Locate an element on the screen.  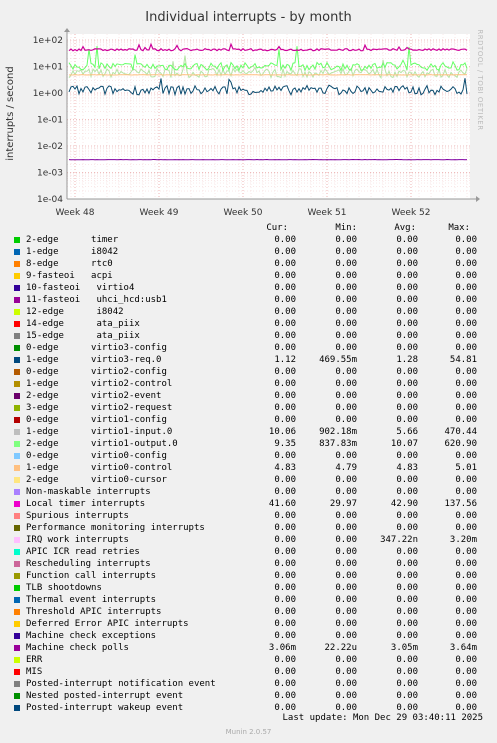
x-tick-label: Week 49 is located at coordinates (159, 213).